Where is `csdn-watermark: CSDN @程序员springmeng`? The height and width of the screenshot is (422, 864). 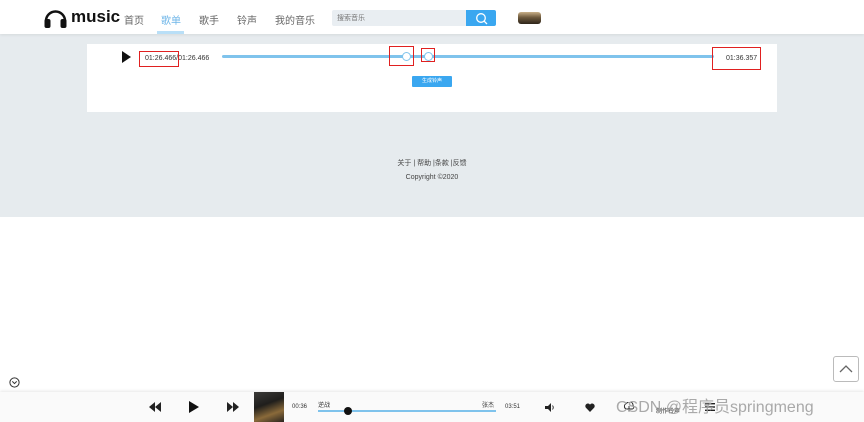
csdn-watermark: CSDN @程序员springmeng is located at coordinates (715, 407).